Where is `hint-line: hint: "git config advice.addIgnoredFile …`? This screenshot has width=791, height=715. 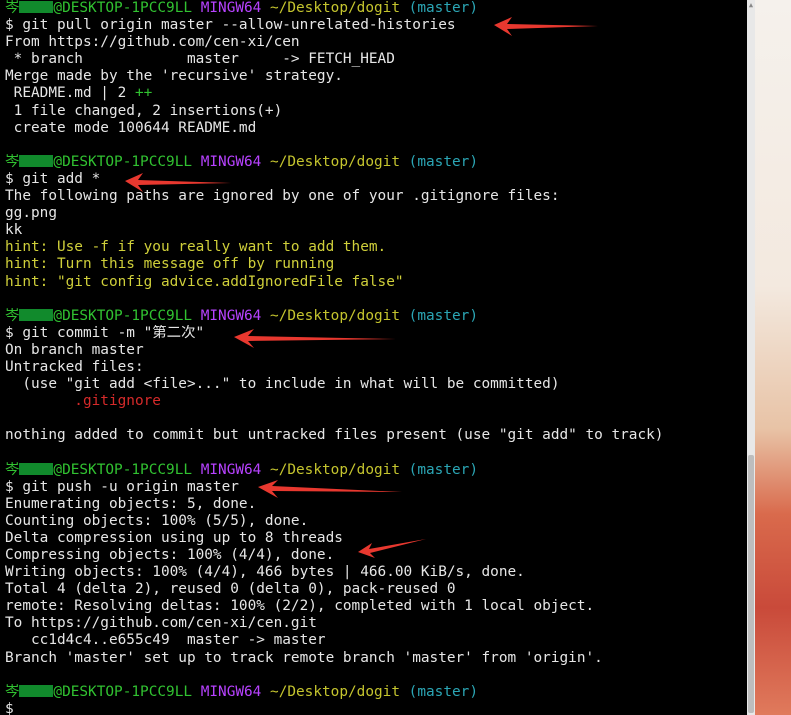 hint-line: hint: "git config advice.addIgnoredFile … is located at coordinates (204, 281).